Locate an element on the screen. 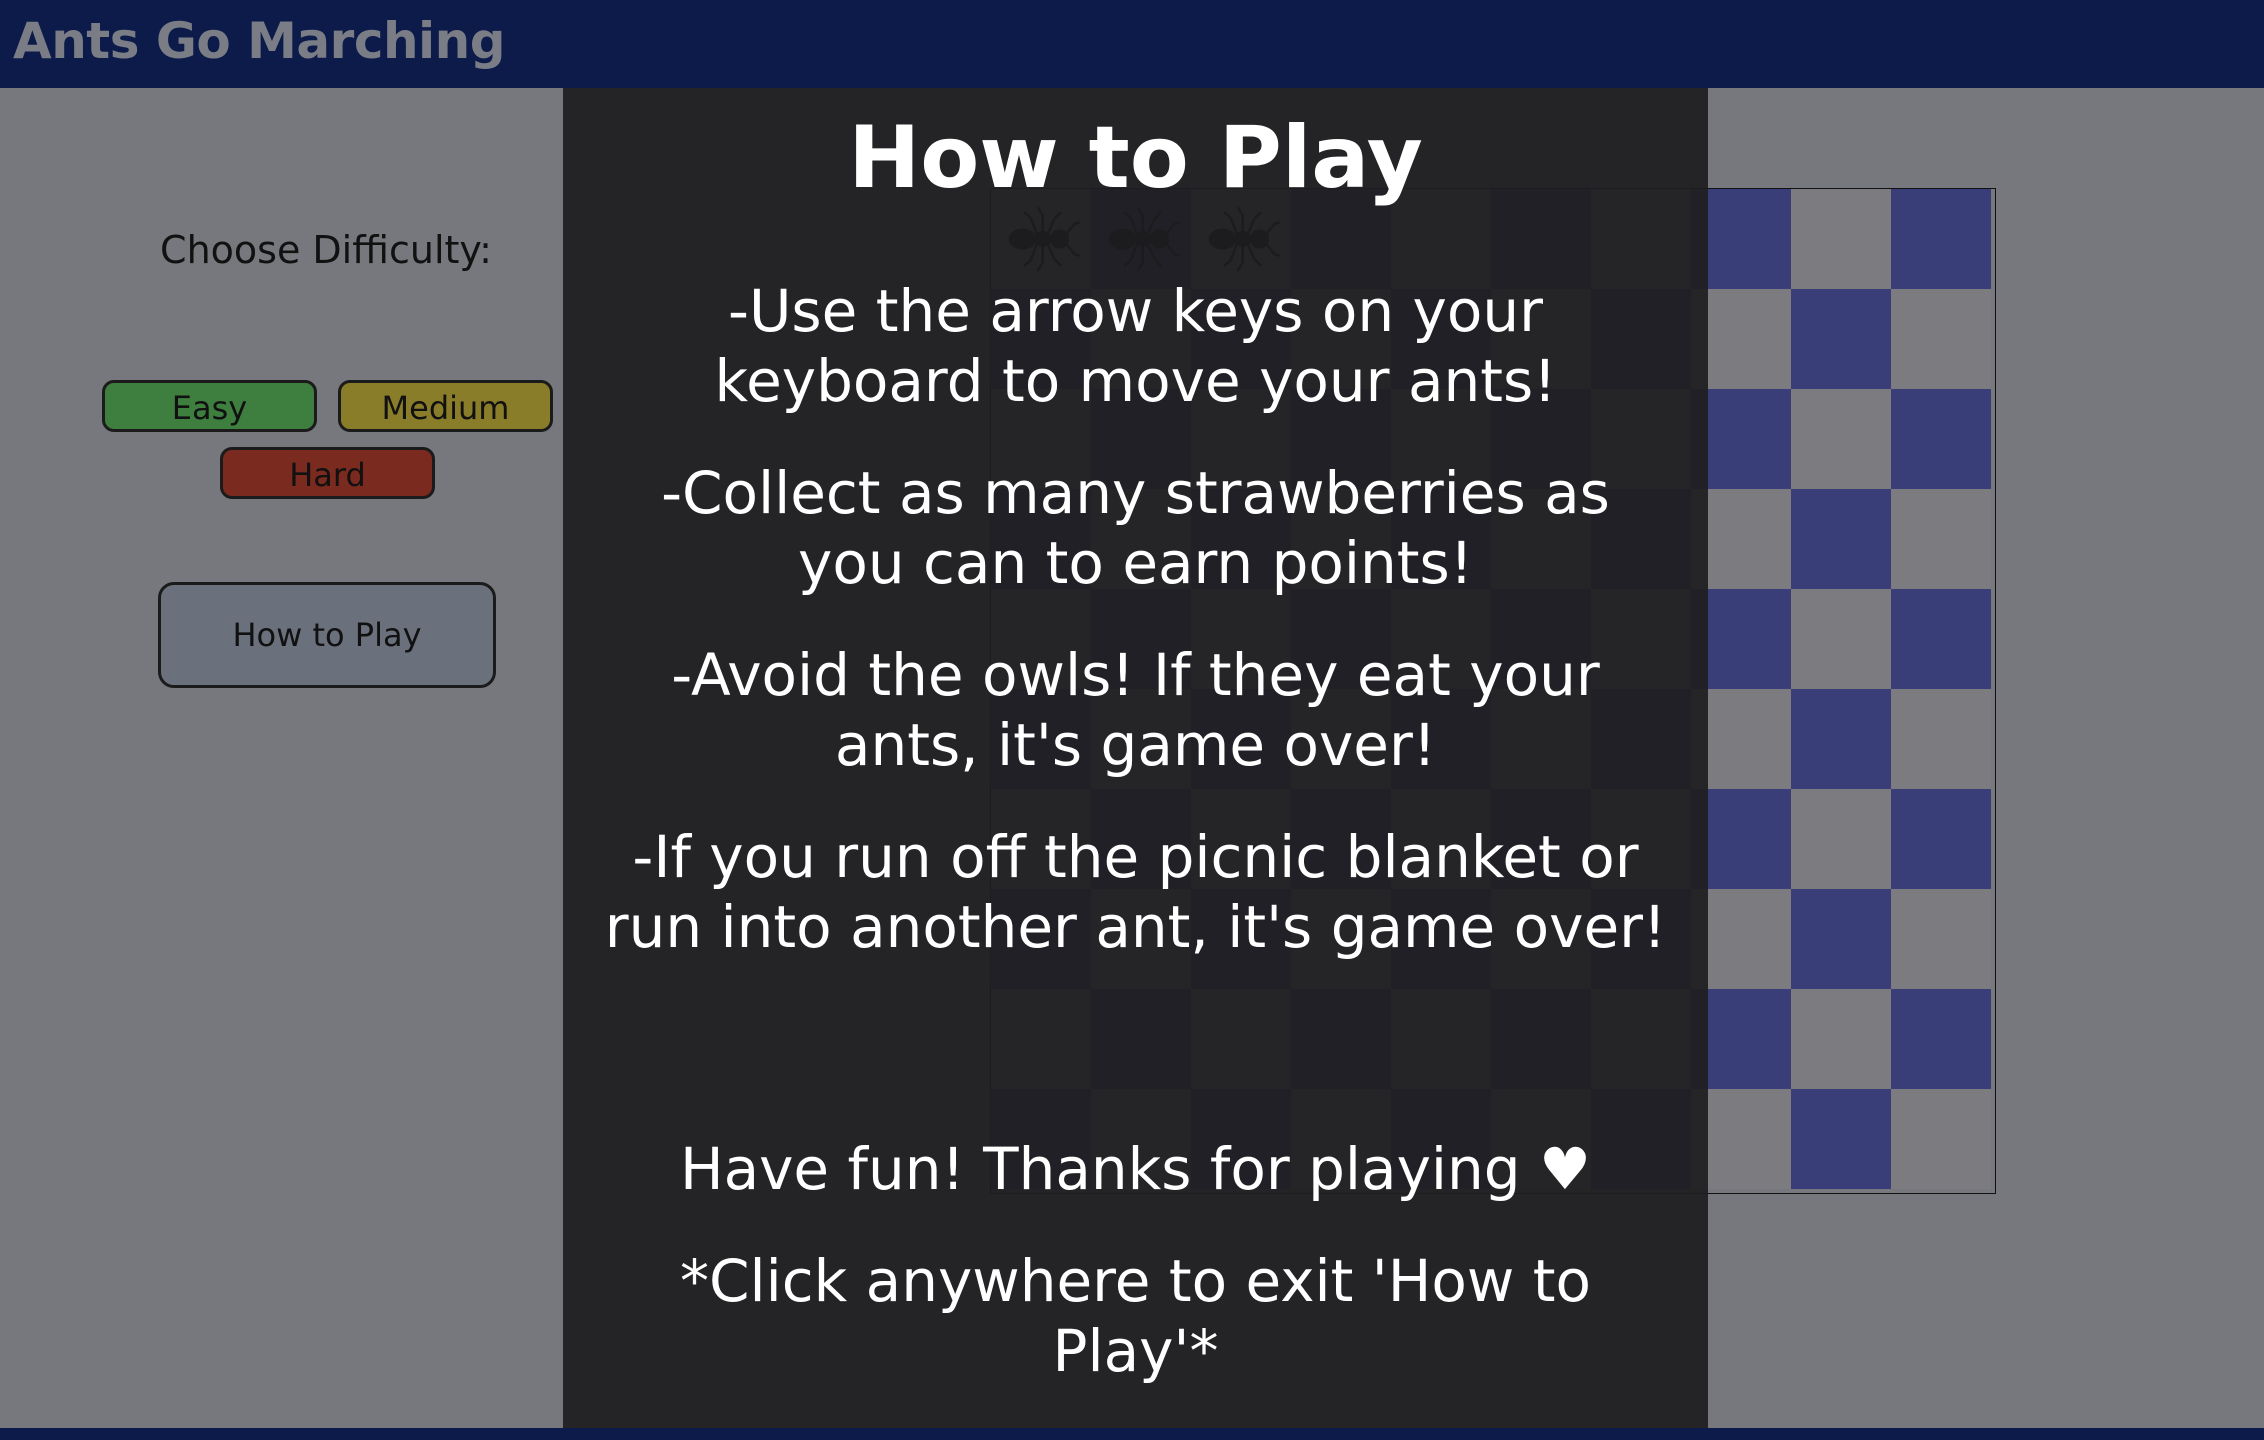 Image resolution: width=2264 pixels, height=1440 pixels. app-title: Ants Go Marching is located at coordinates (259, 41).